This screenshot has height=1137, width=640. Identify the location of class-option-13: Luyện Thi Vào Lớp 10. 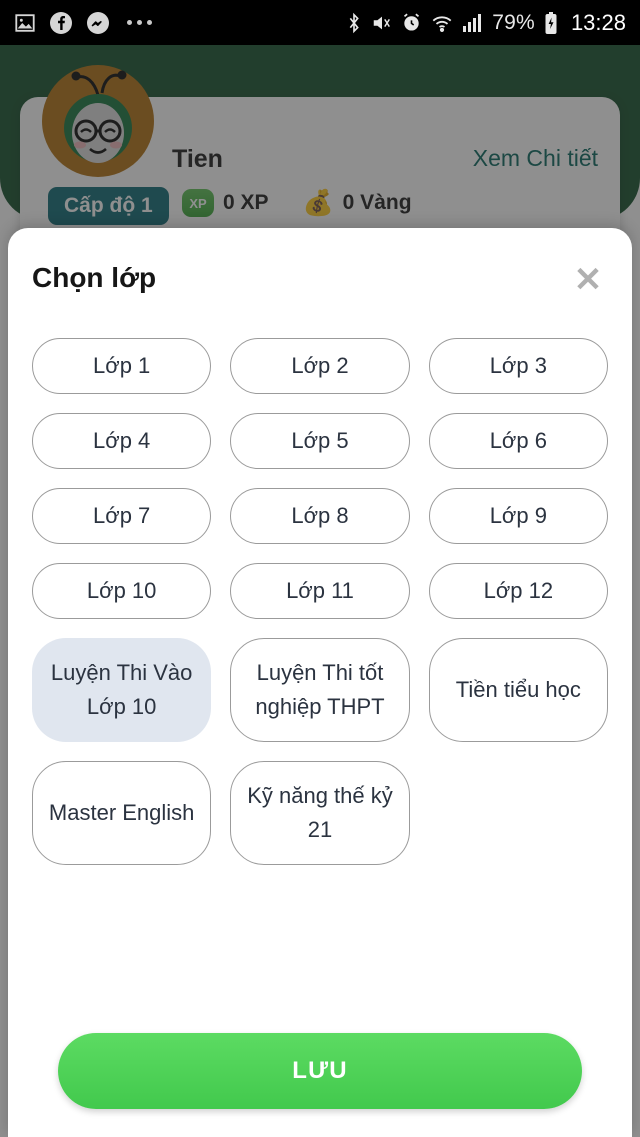
(122, 690).